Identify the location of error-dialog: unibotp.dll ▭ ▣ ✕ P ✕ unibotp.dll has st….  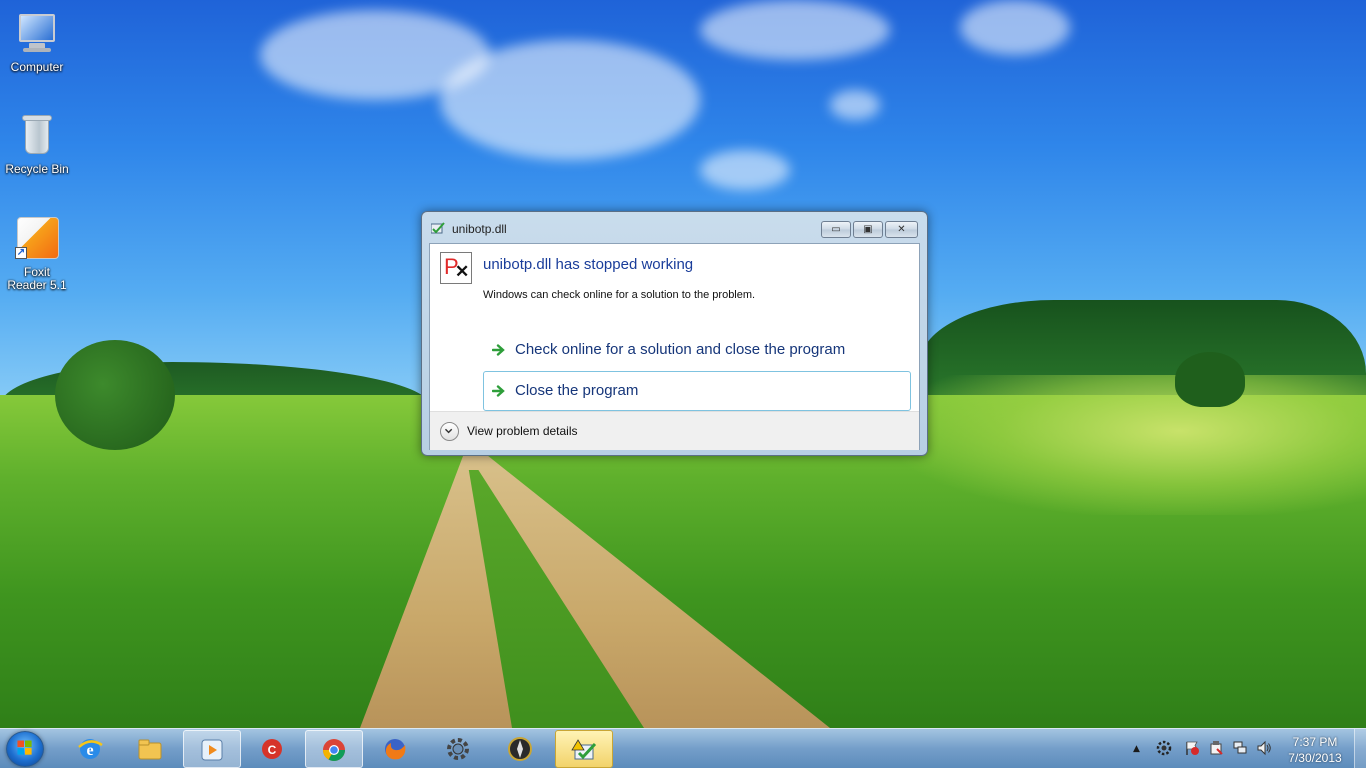
(674, 333).